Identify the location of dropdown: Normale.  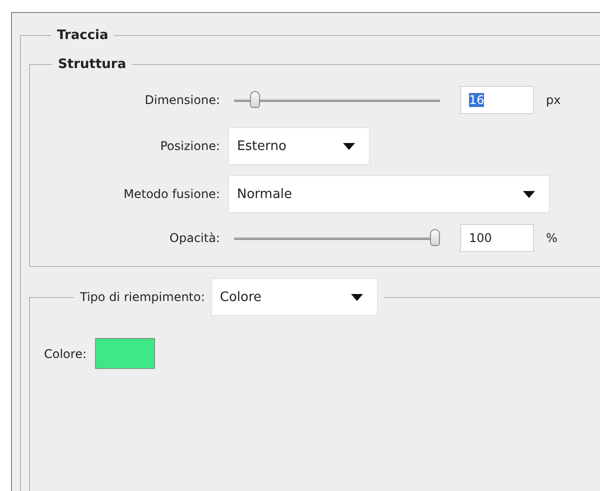
(389, 194).